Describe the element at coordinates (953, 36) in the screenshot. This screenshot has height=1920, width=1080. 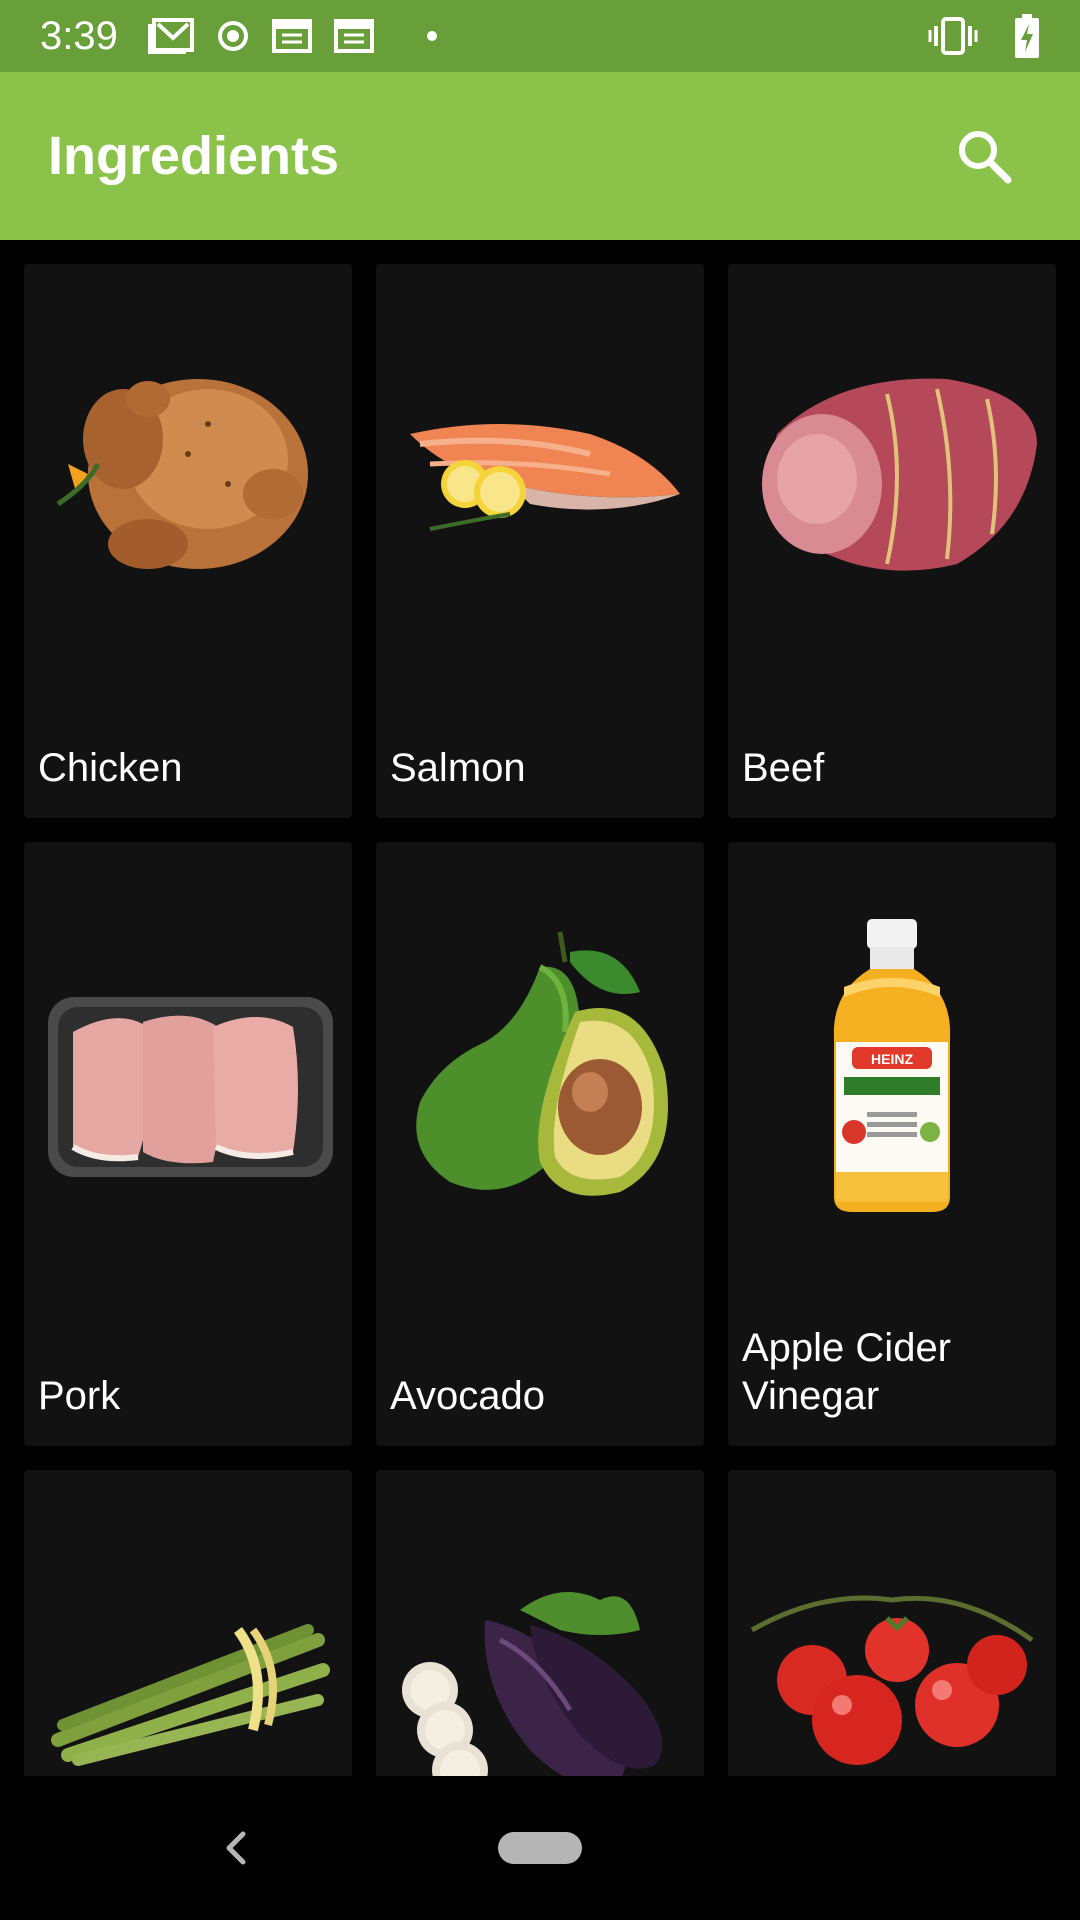
I see `vibrate-icon` at that location.